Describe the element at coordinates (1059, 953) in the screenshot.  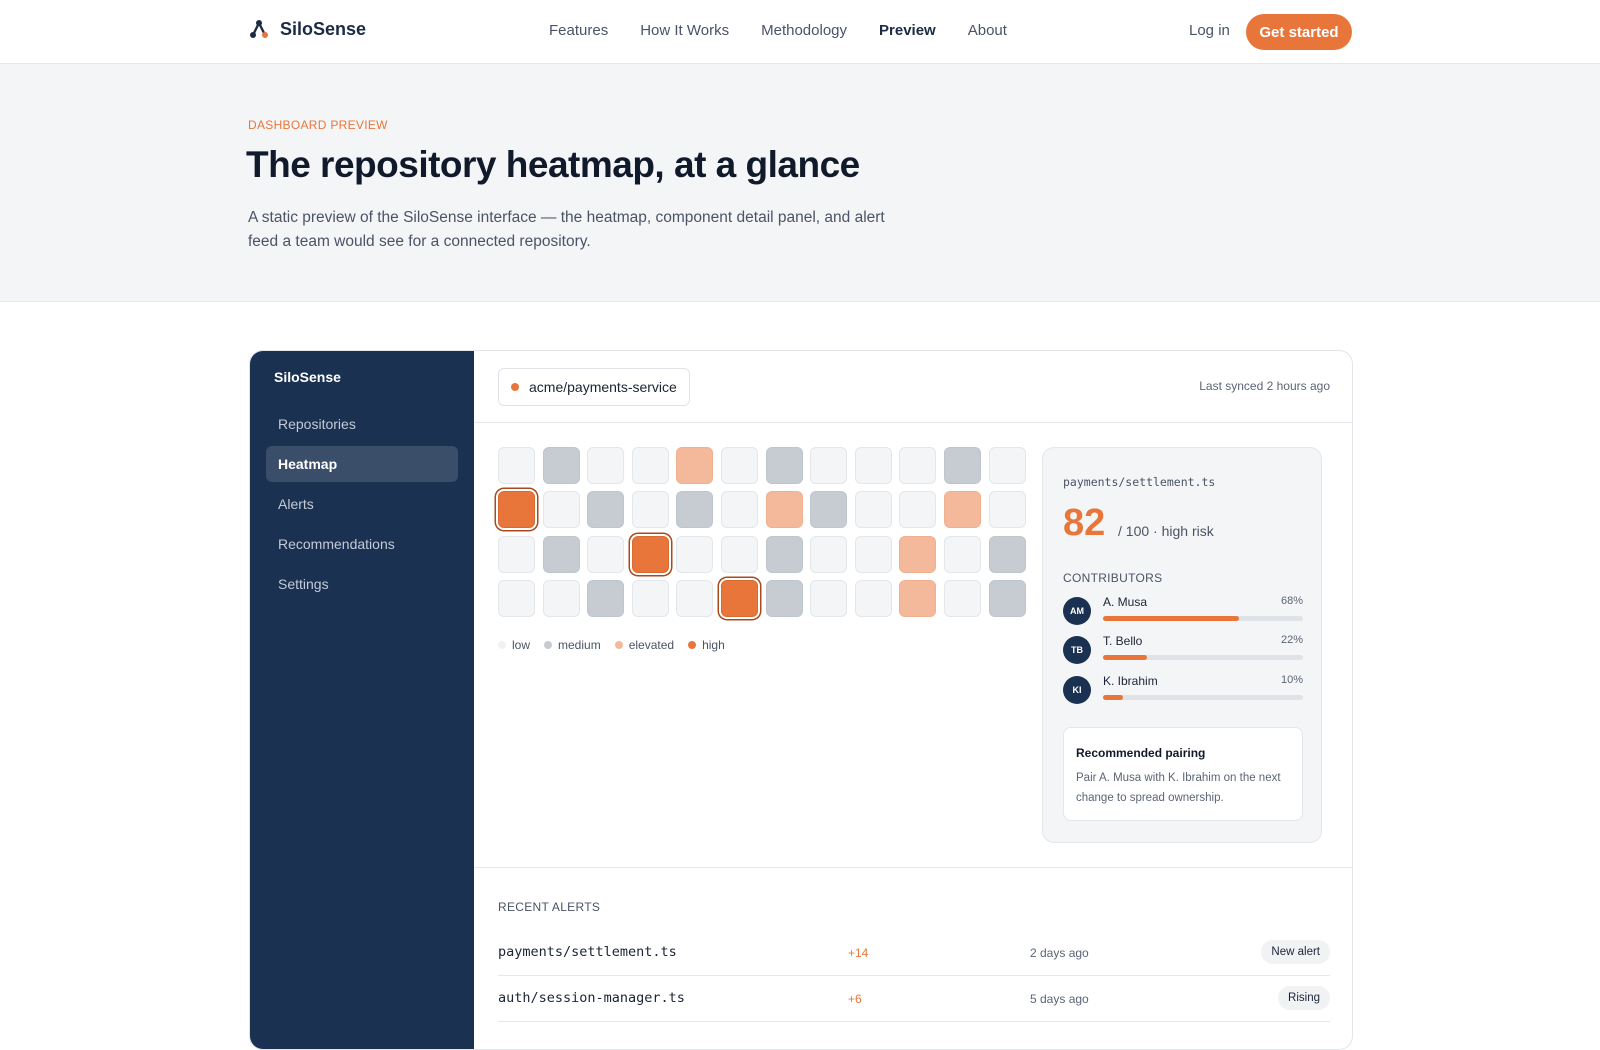
I see `alert-time: 2 days ago` at that location.